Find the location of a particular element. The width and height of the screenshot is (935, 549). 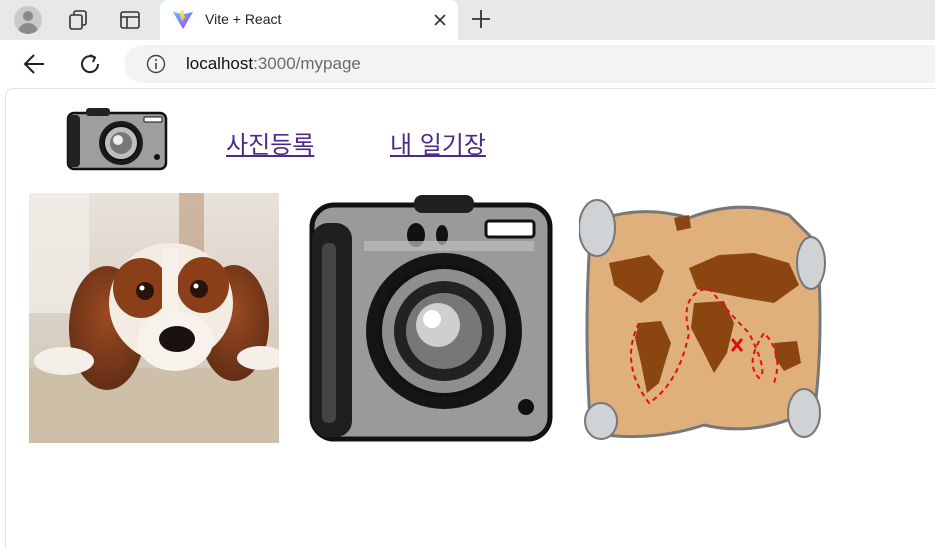

camera-logo is located at coordinates (117, 139).